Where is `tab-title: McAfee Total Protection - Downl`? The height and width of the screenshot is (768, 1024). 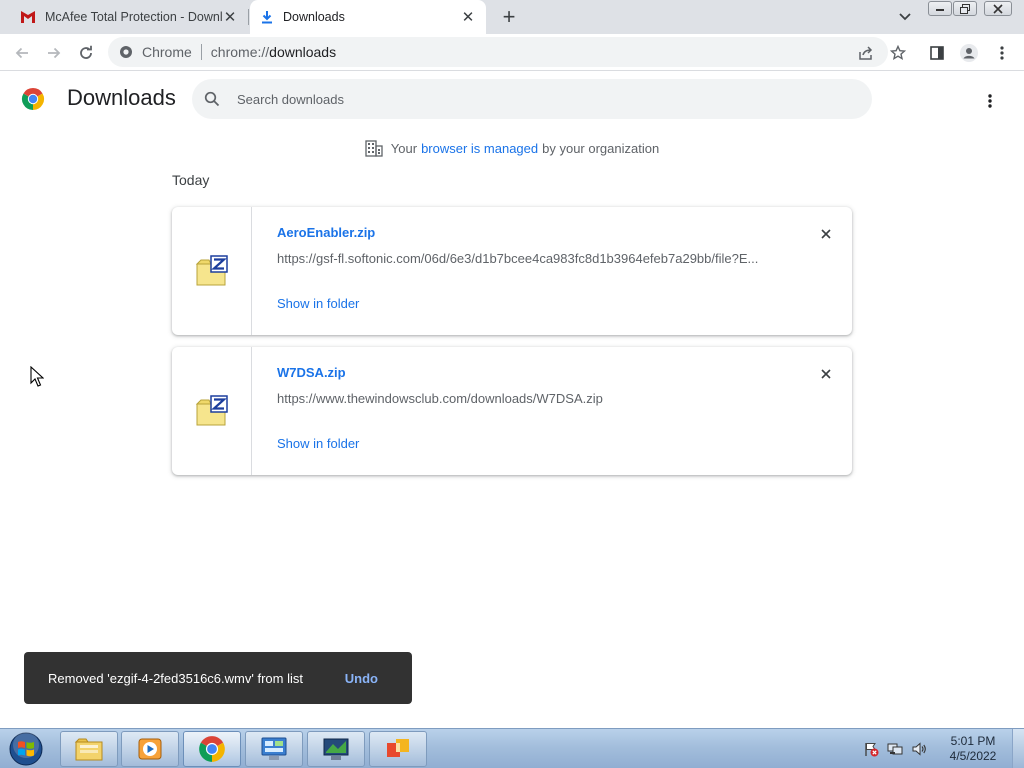 tab-title: McAfee Total Protection - Downl is located at coordinates (133, 17).